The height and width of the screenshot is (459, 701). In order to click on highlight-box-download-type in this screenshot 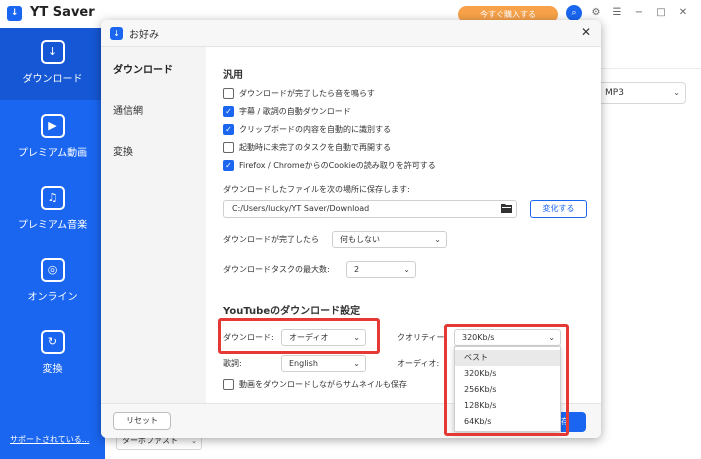, I will do `click(299, 336)`.